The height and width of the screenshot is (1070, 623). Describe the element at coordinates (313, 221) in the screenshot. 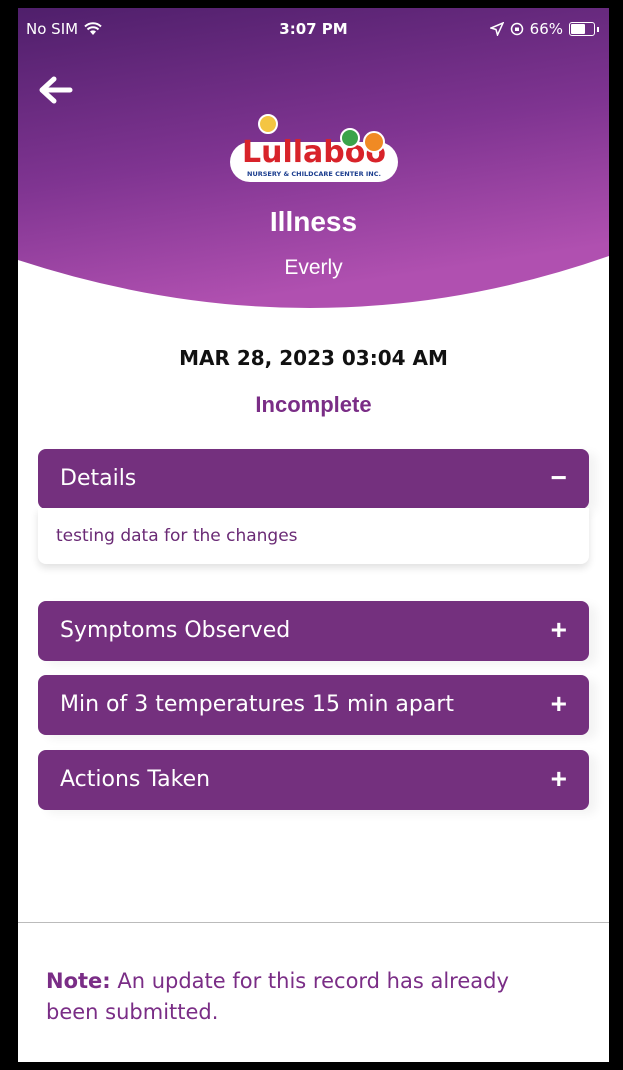

I see `page-title: Illness` at that location.